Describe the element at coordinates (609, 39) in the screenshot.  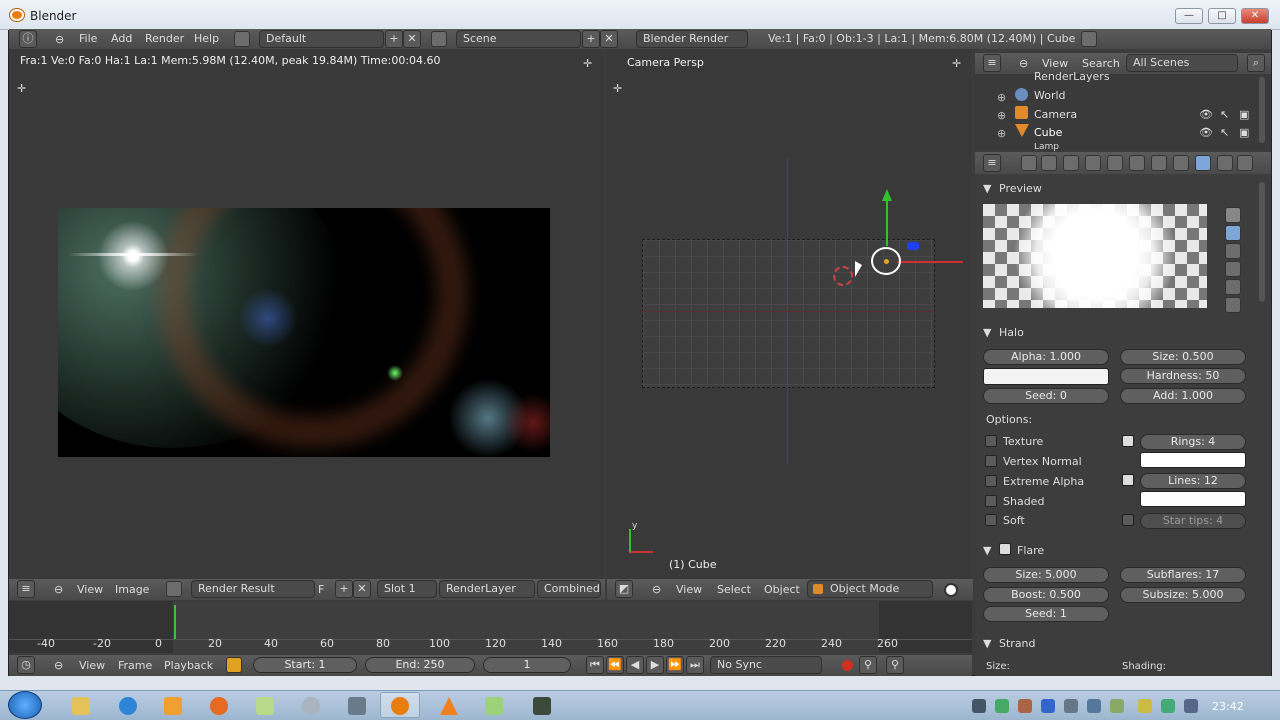
I see `remove-scene-button: ✕` at that location.